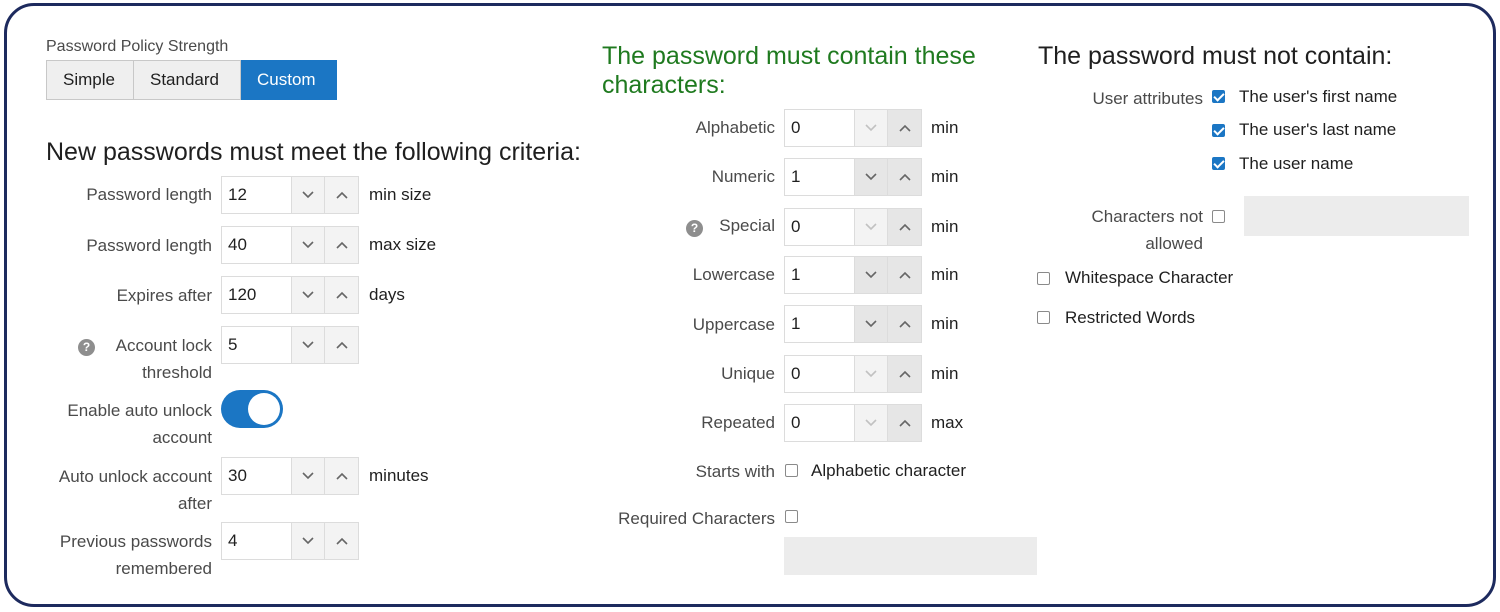 This screenshot has height=612, width=1500. What do you see at coordinates (256, 541) in the screenshot?
I see `previous-passwords-input` at bounding box center [256, 541].